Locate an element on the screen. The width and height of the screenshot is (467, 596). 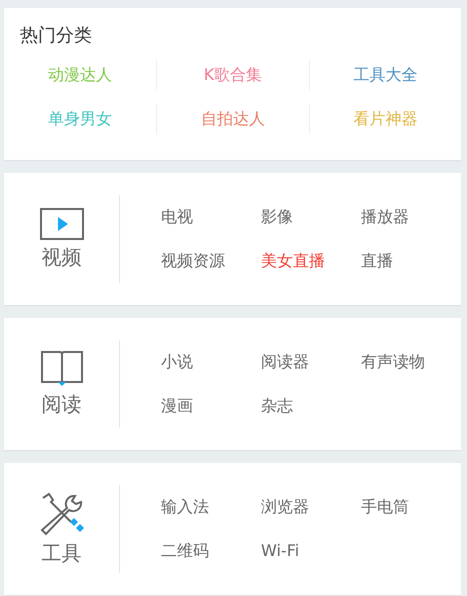
category-title: 工具 is located at coordinates (62, 553).